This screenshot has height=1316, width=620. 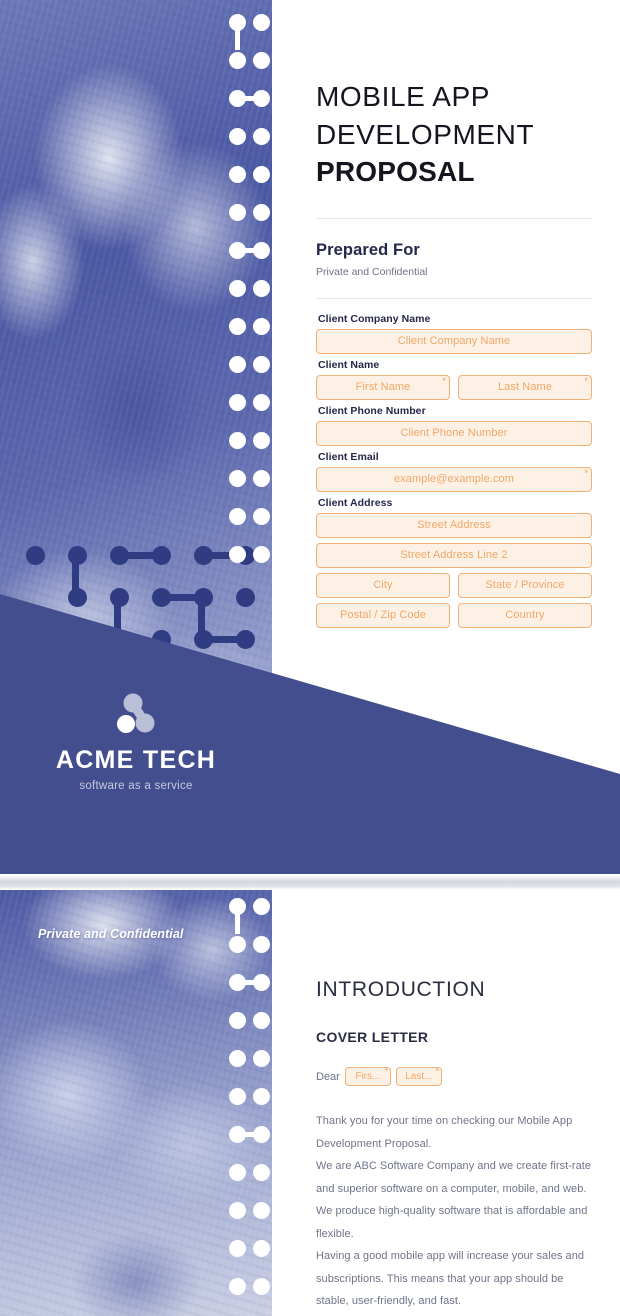 What do you see at coordinates (248, 1103) in the screenshot?
I see `page2-dot-rail-decoration` at bounding box center [248, 1103].